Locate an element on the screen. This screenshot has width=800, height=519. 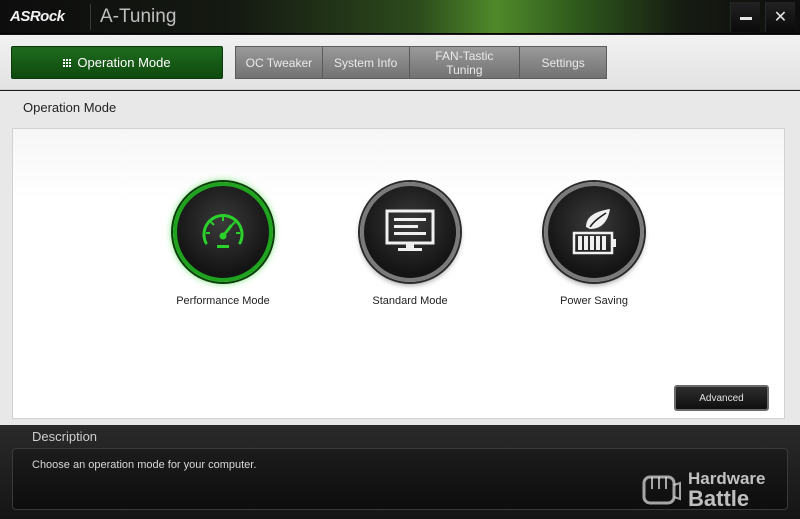
standard-mode-option: Standard Mode is located at coordinates (410, 244).